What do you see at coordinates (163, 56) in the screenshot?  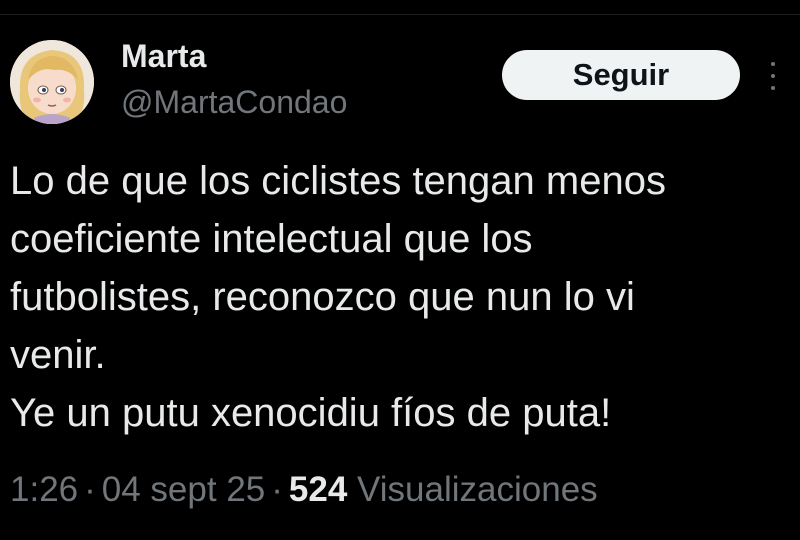 I see `author-display-name: Marta` at bounding box center [163, 56].